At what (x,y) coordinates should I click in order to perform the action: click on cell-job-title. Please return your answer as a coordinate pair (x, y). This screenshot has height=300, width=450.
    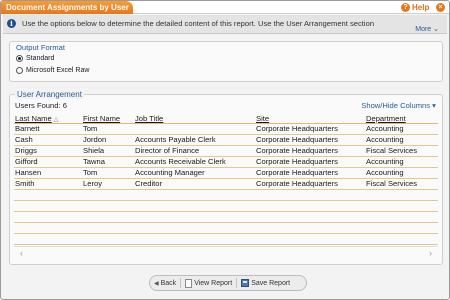
    Looking at the image, I should click on (194, 129).